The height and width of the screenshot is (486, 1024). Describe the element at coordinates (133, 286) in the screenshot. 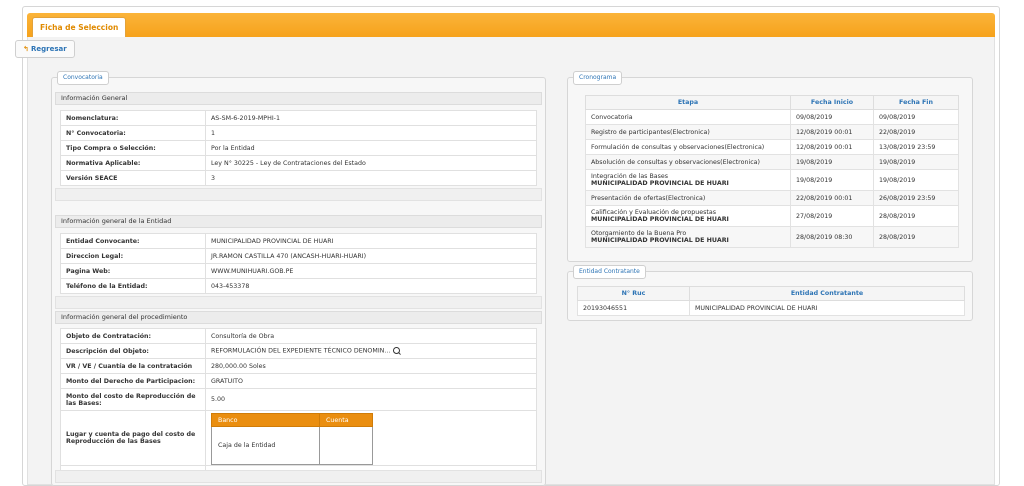

I see `field-label: Teléfono de la Entidad:` at that location.